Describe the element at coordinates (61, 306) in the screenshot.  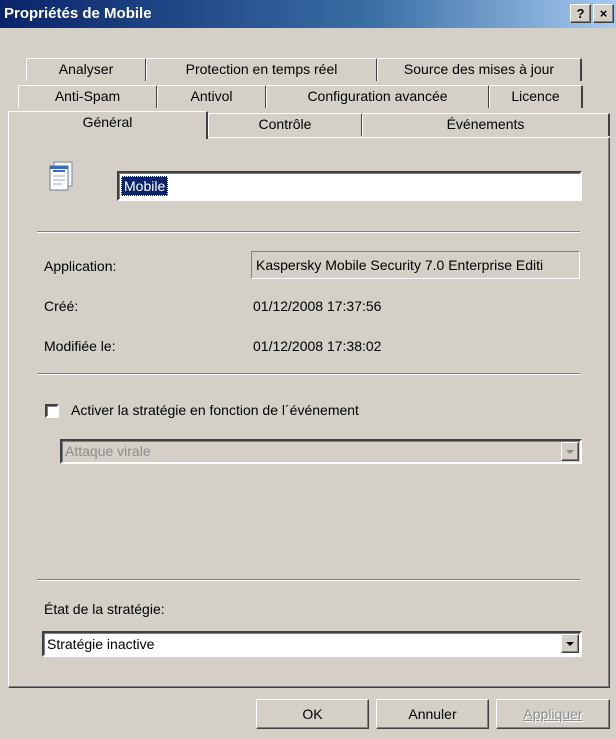
I see `created-label: Créé:` at that location.